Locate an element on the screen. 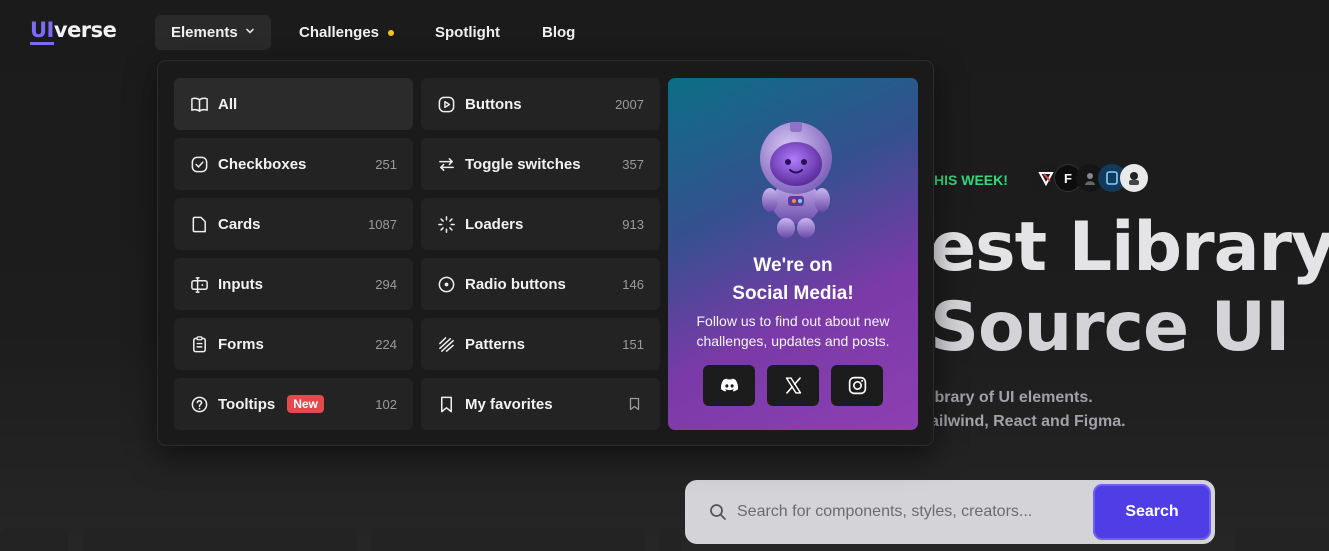  new-badge: New is located at coordinates (305, 404).